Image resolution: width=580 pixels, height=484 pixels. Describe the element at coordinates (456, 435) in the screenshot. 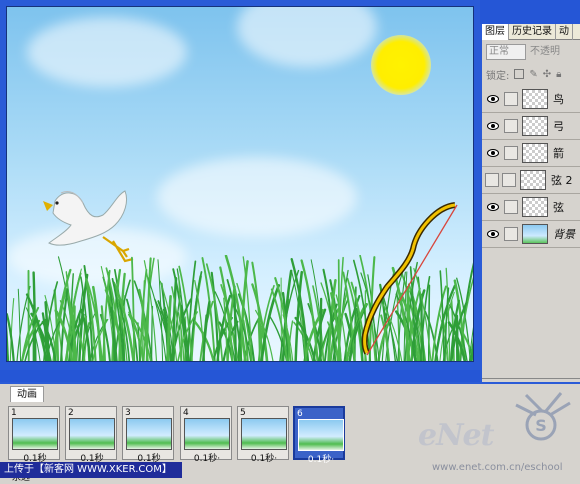

I see `site-logo: eNet` at that location.